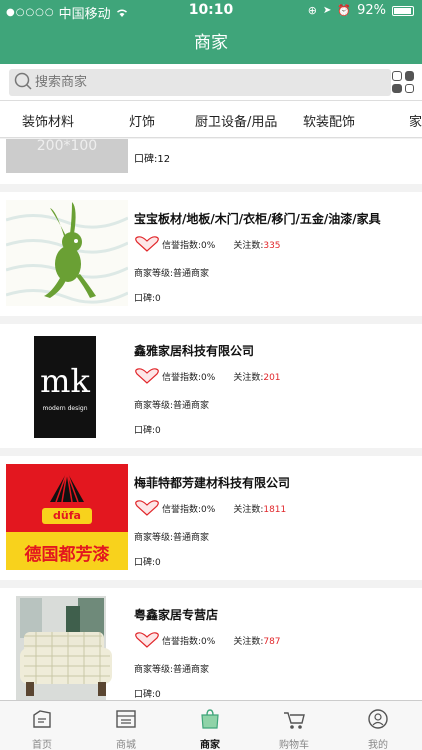 The image size is (422, 750). I want to click on search-icon, so click(23, 81).